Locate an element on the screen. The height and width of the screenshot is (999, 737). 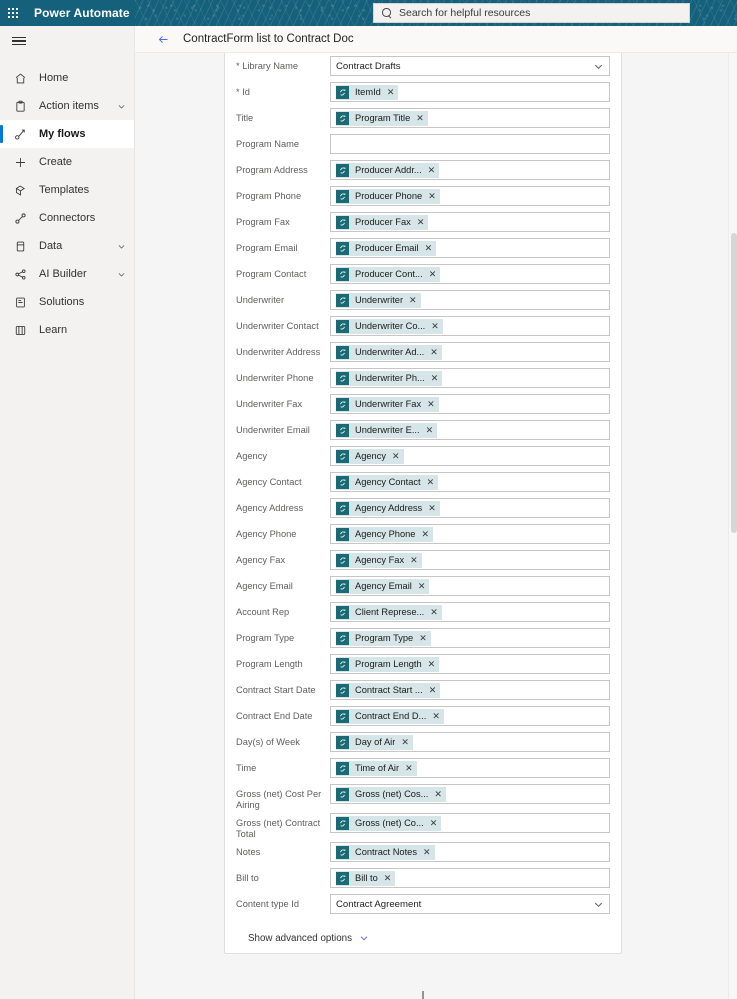
field-token-input: Program Title ✕ is located at coordinates (470, 118).